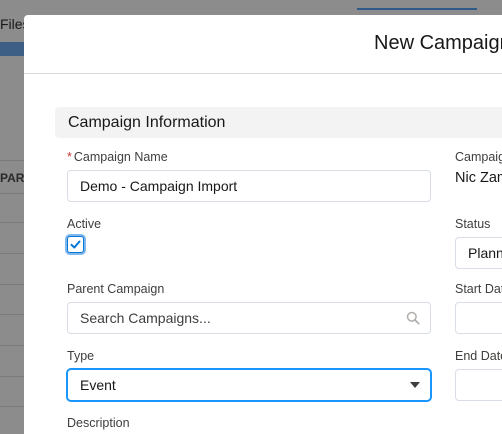 The height and width of the screenshot is (434, 502). Describe the element at coordinates (116, 289) in the screenshot. I see `parent-campaign-label: Parent Campaign` at that location.